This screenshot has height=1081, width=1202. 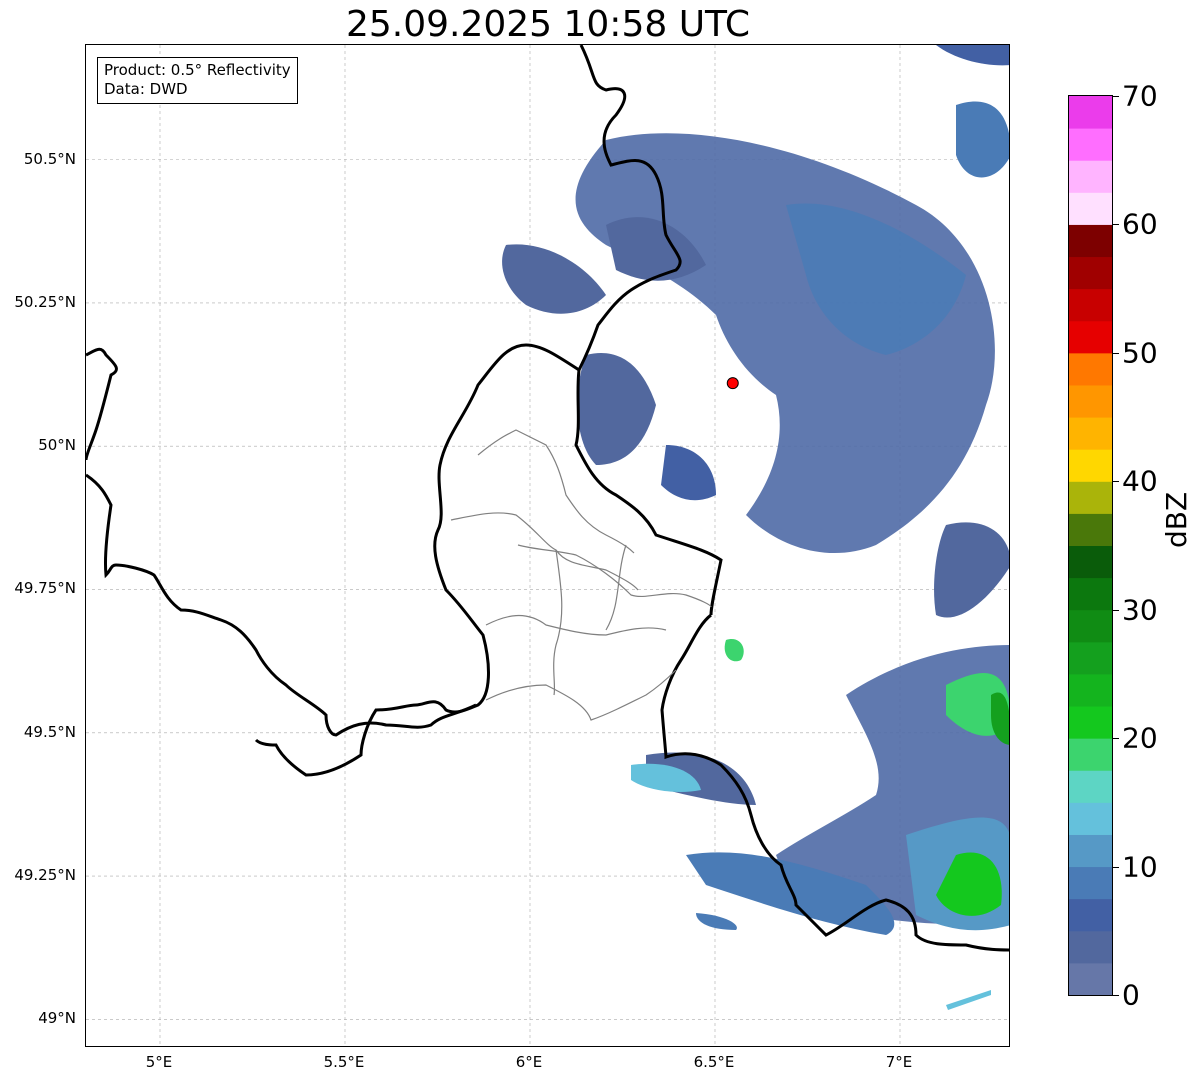 I want to click on colorbar-tick-label: 70, so click(x=1140, y=96).